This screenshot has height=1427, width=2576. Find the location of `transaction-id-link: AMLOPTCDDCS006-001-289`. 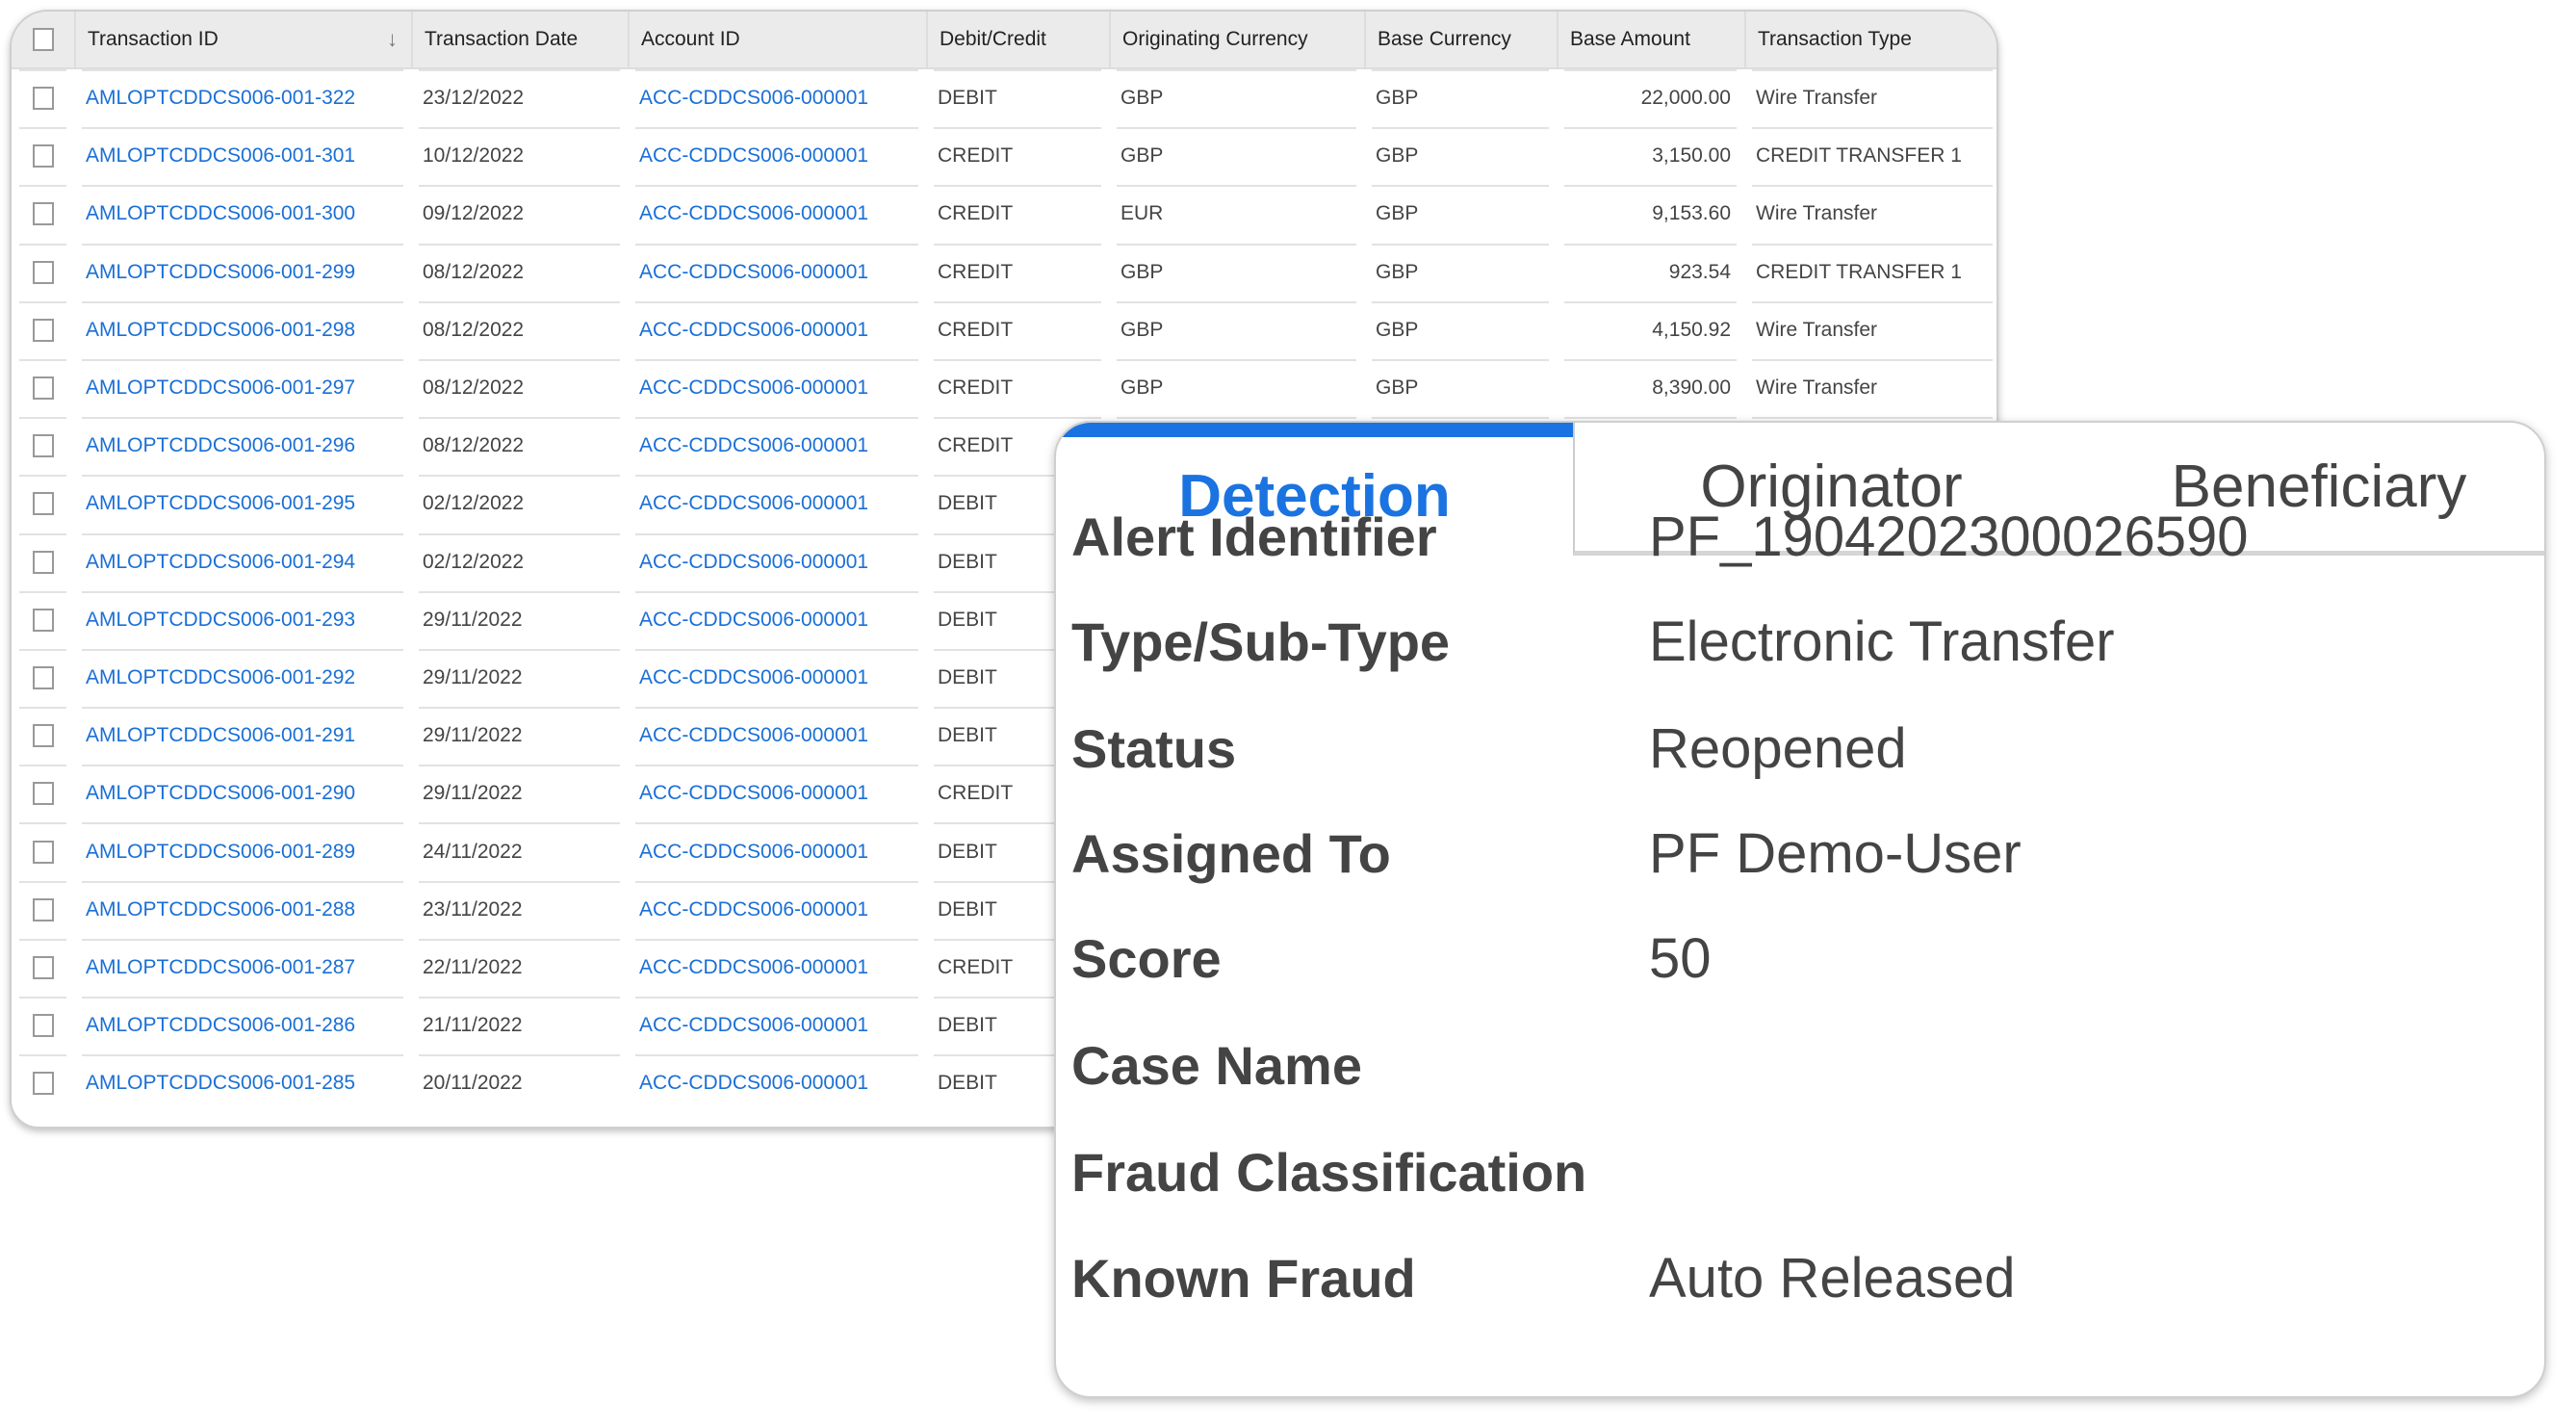

transaction-id-link: AMLOPTCDDCS006-001-289 is located at coordinates (220, 852).